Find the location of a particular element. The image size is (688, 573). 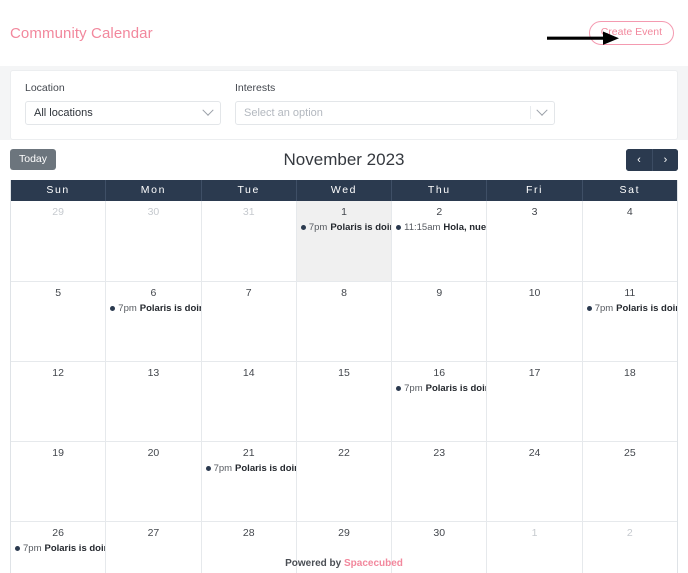

calendar-day-cell: 8 is located at coordinates (345, 321).